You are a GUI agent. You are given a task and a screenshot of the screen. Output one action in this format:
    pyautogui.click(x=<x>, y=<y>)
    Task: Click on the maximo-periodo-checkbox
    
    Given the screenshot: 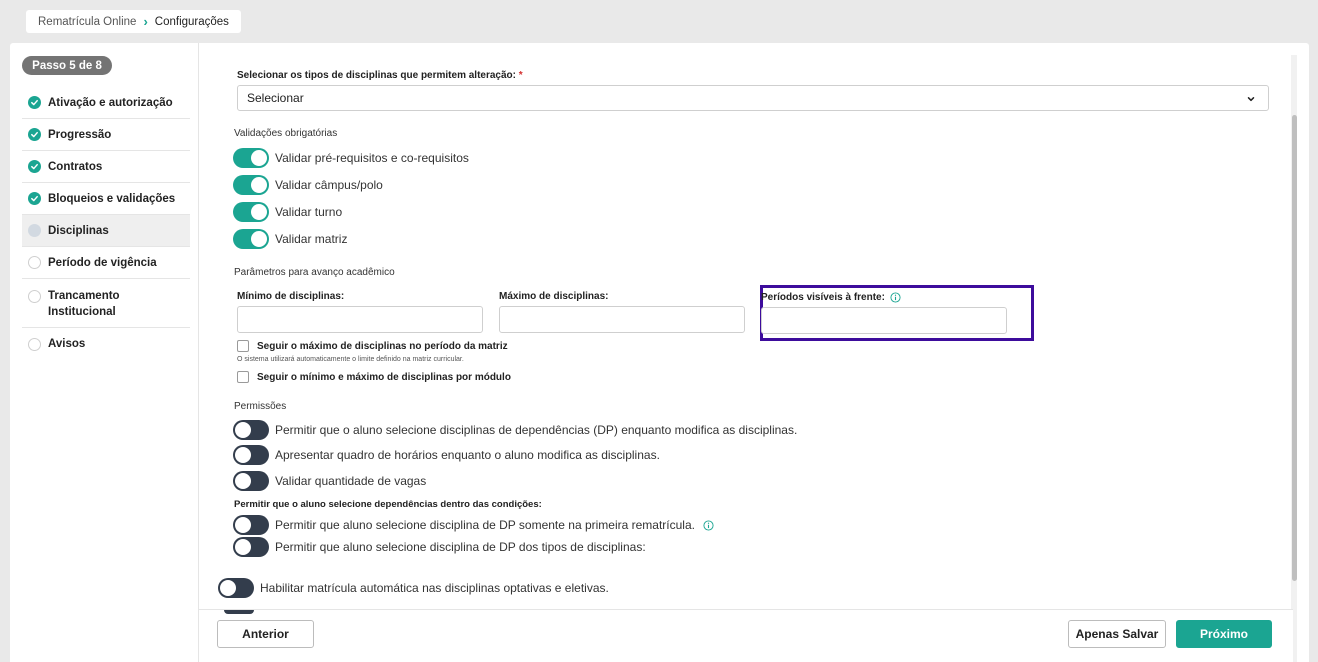 What is the action you would take?
    pyautogui.click(x=243, y=346)
    